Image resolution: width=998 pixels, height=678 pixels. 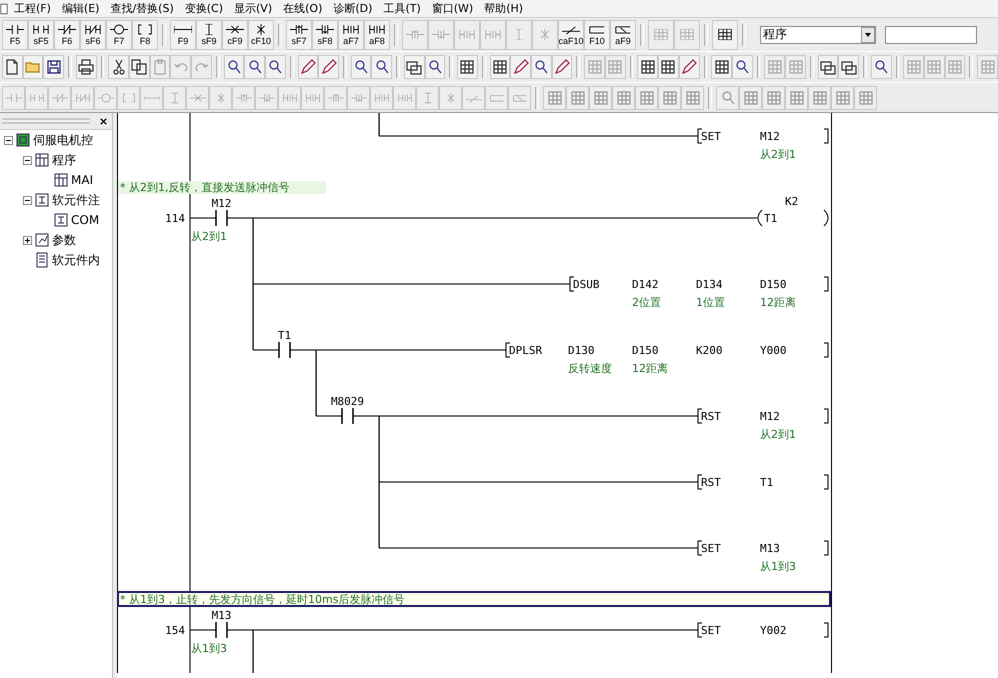 What do you see at coordinates (711, 416) in the screenshot?
I see `instruction-name: RST` at bounding box center [711, 416].